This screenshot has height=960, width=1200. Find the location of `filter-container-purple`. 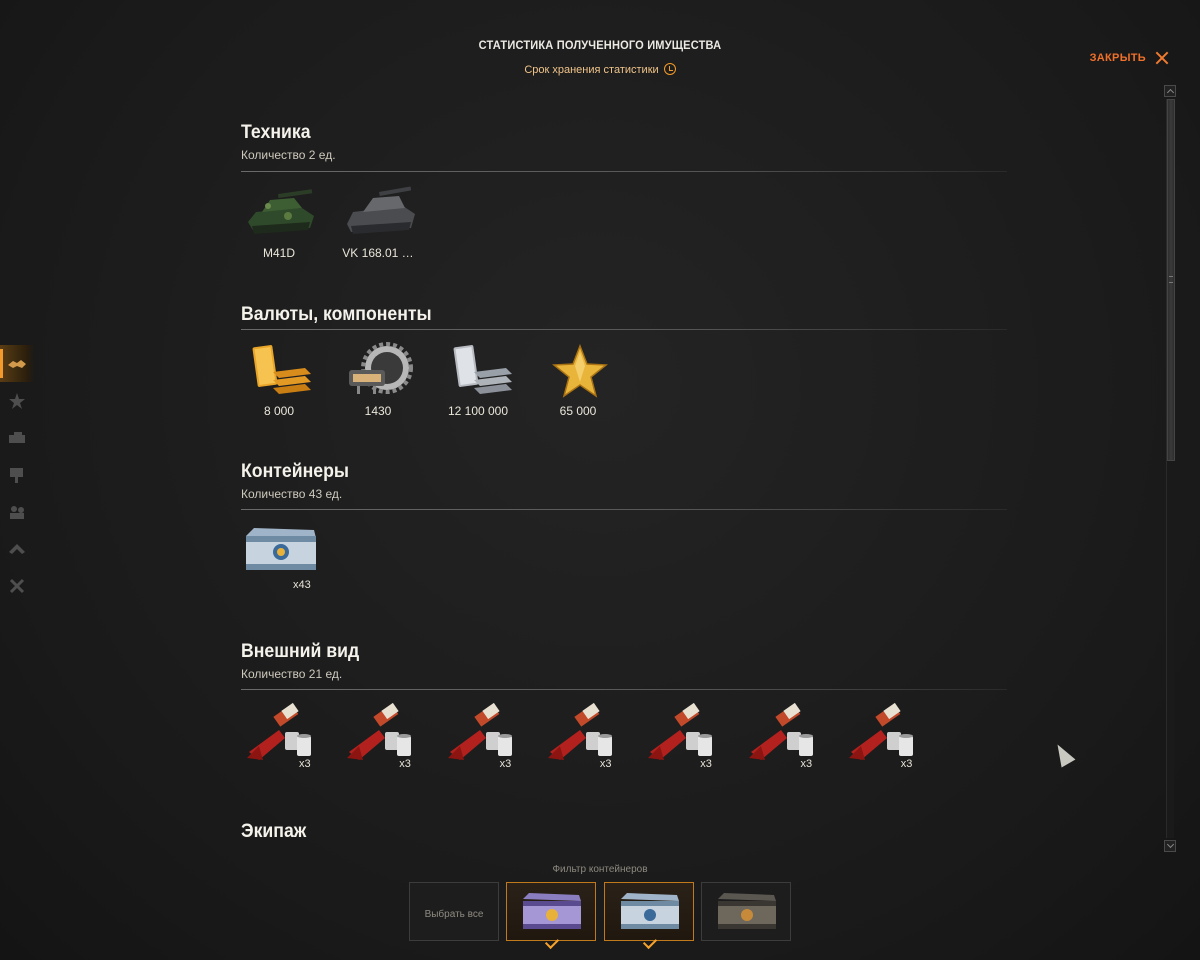

filter-container-purple is located at coordinates (551, 916).